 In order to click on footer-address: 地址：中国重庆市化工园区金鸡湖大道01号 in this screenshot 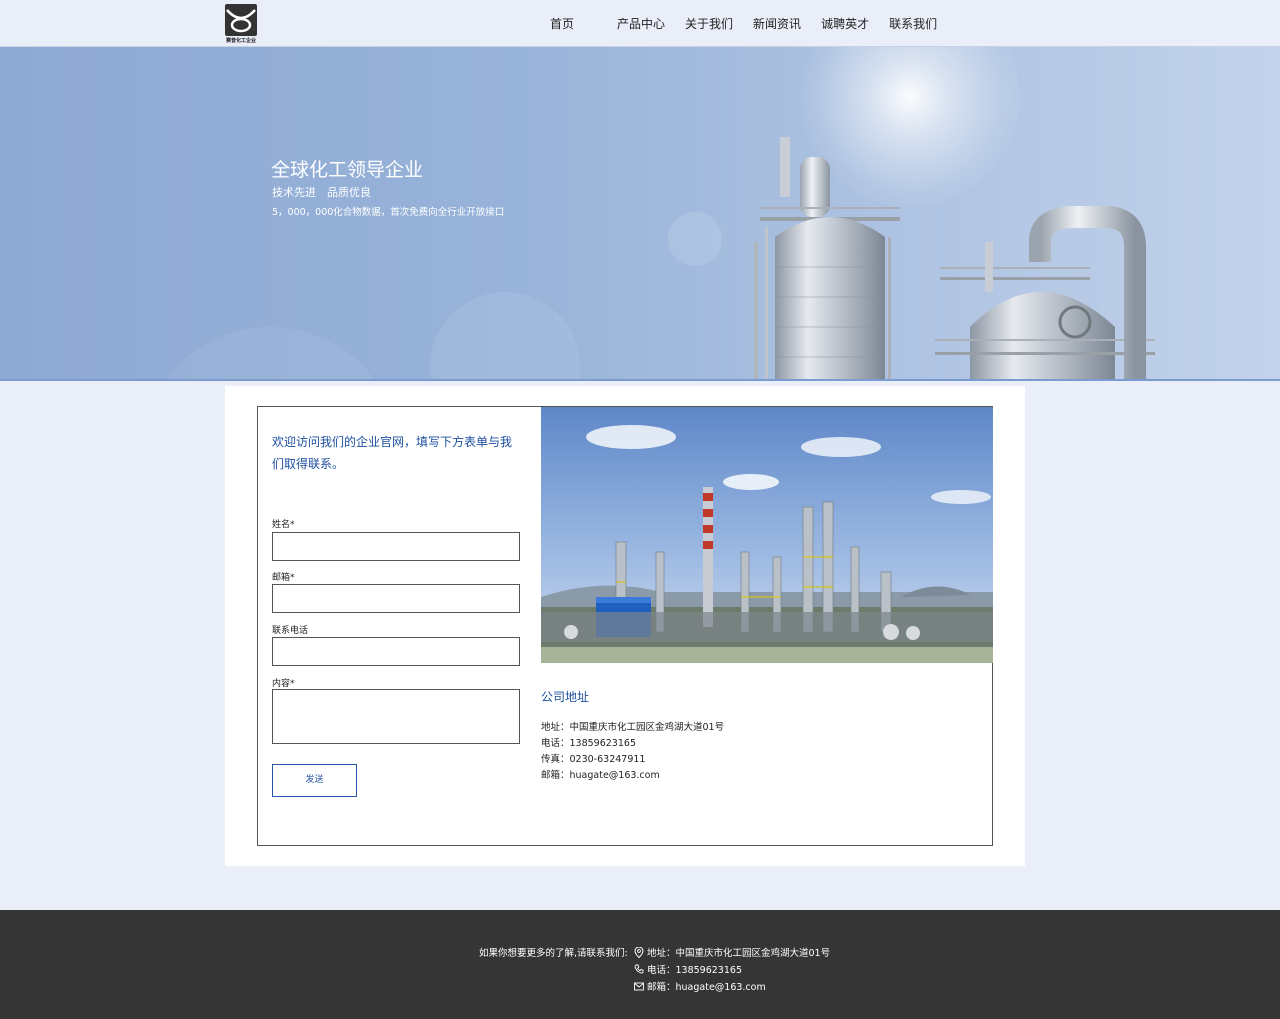, I will do `click(739, 953)`.